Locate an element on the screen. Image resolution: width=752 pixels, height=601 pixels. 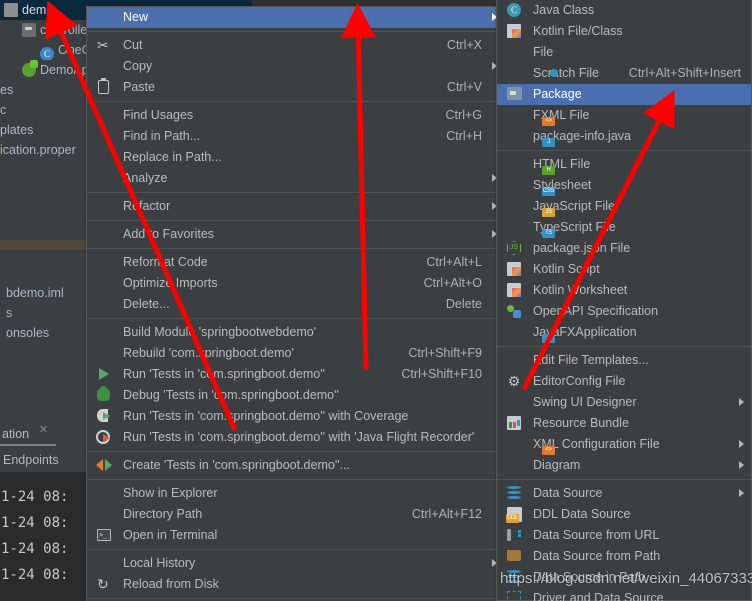
submenu-item-kotlin-script: Kotlin Script is located at coordinates (624, 269).